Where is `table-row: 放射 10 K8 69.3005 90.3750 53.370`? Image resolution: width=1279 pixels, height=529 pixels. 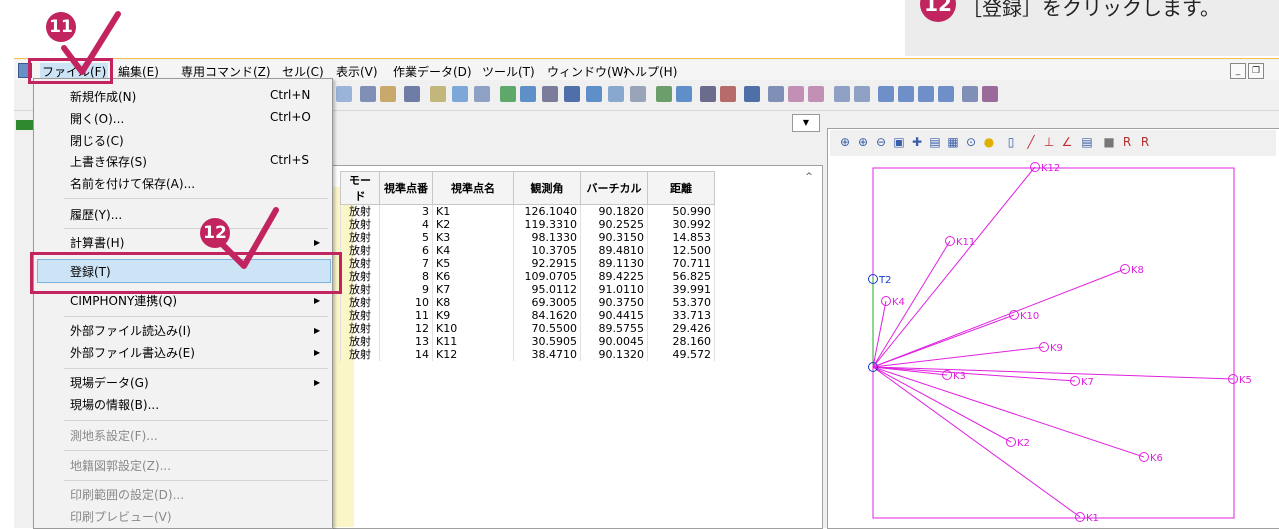
table-row: 放射 10 K8 69.3005 90.3750 53.370 is located at coordinates (527, 302).